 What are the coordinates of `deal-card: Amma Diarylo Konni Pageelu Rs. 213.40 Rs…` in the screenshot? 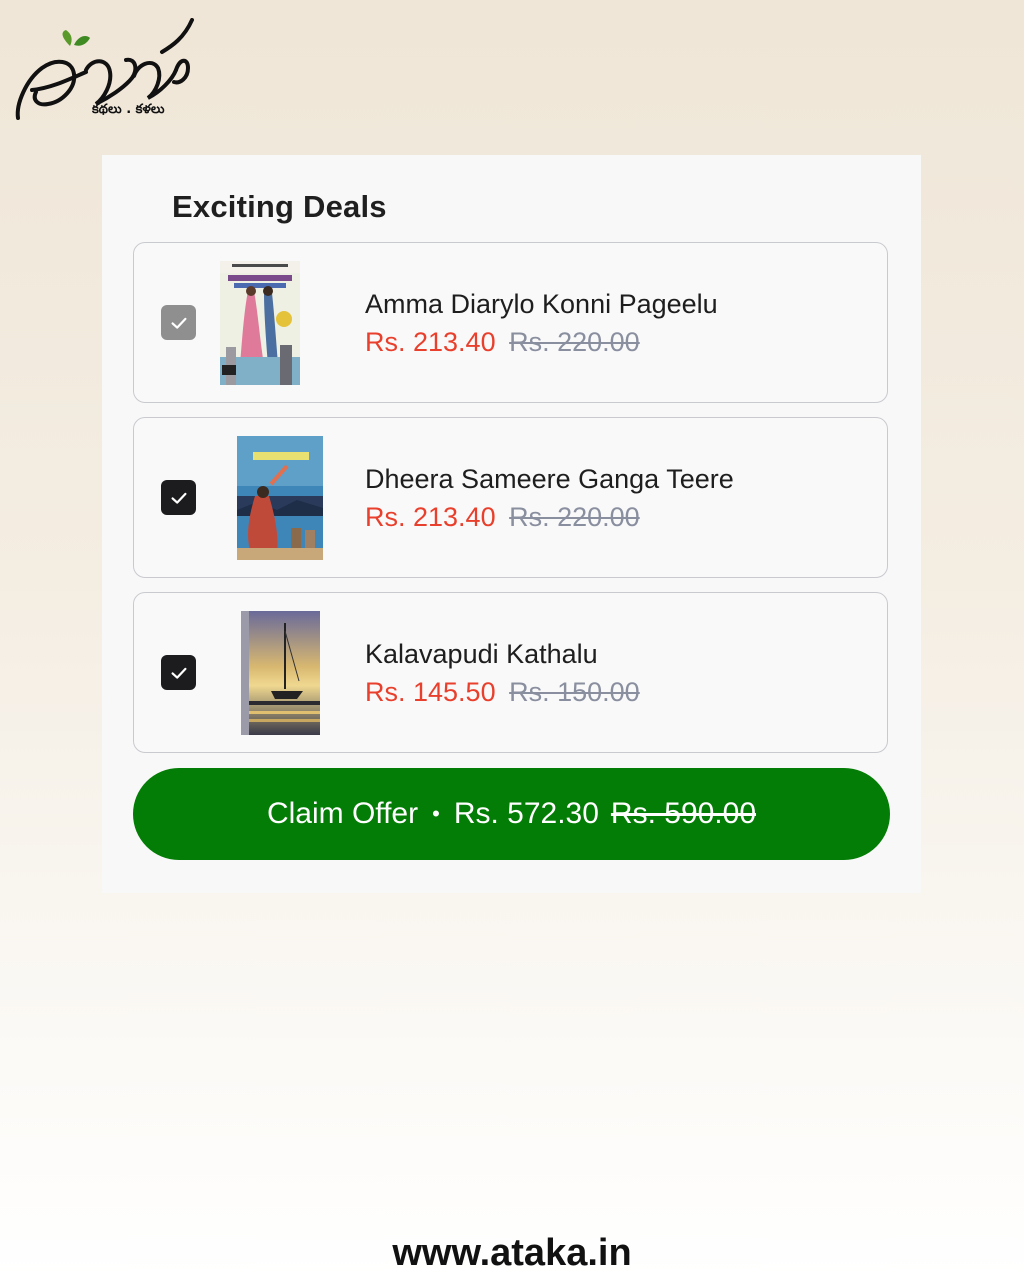 It's located at (510, 322).